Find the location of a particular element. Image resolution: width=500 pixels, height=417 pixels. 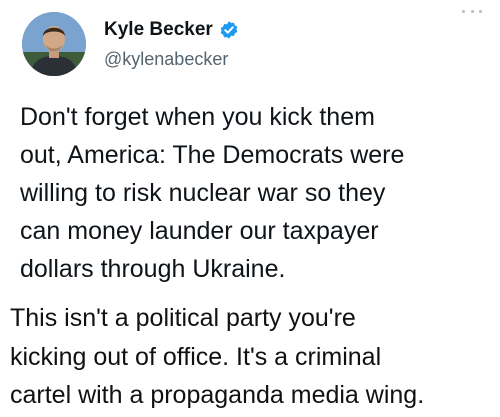

avatar-photo is located at coordinates (54, 44).